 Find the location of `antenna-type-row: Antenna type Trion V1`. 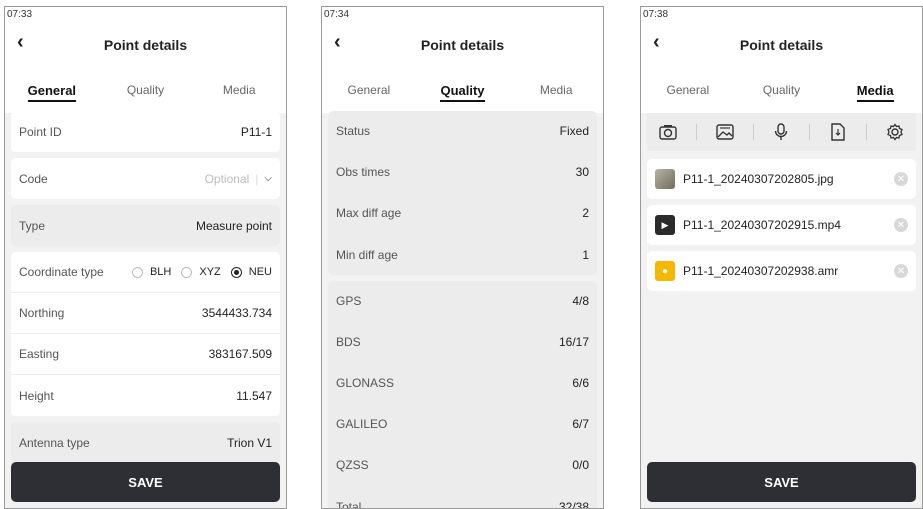

antenna-type-row: Antenna type Trion V1 is located at coordinates (145, 442).